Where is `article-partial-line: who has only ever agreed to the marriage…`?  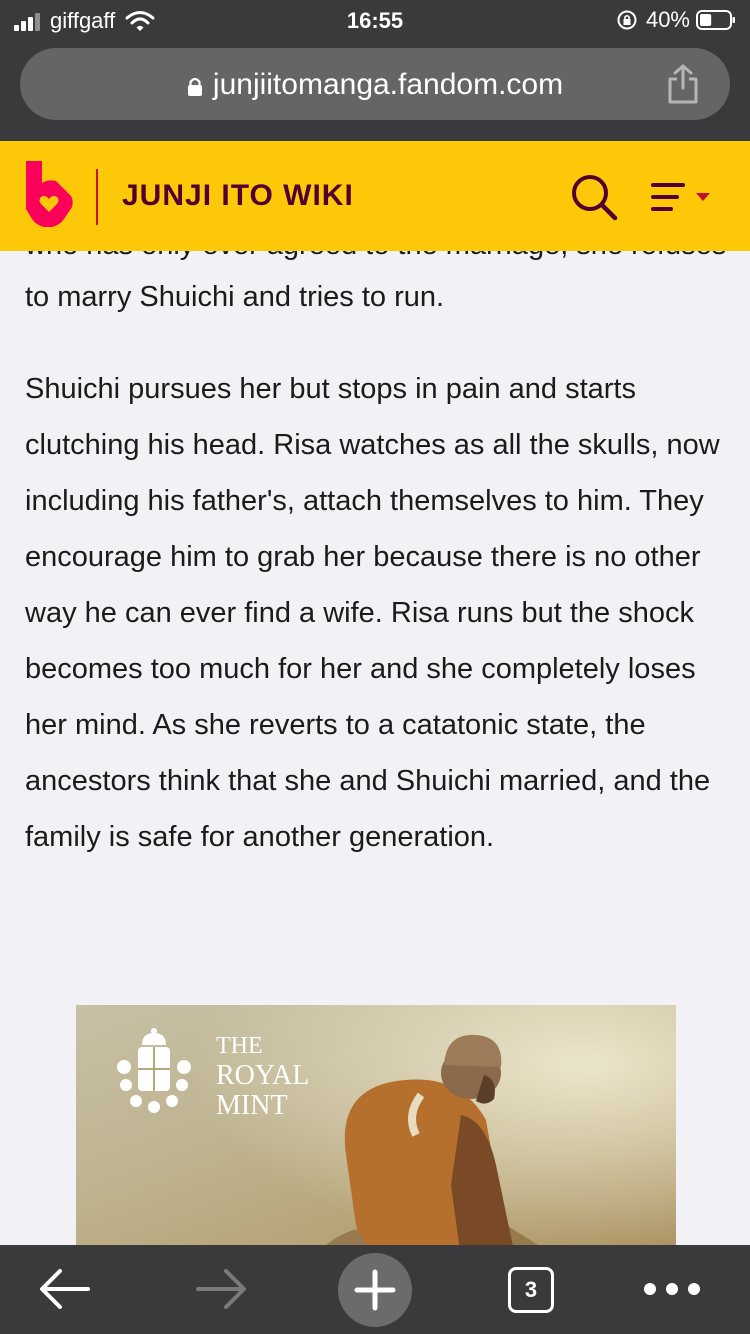 article-partial-line: who has only ever agreed to the marriage… is located at coordinates (375, 256).